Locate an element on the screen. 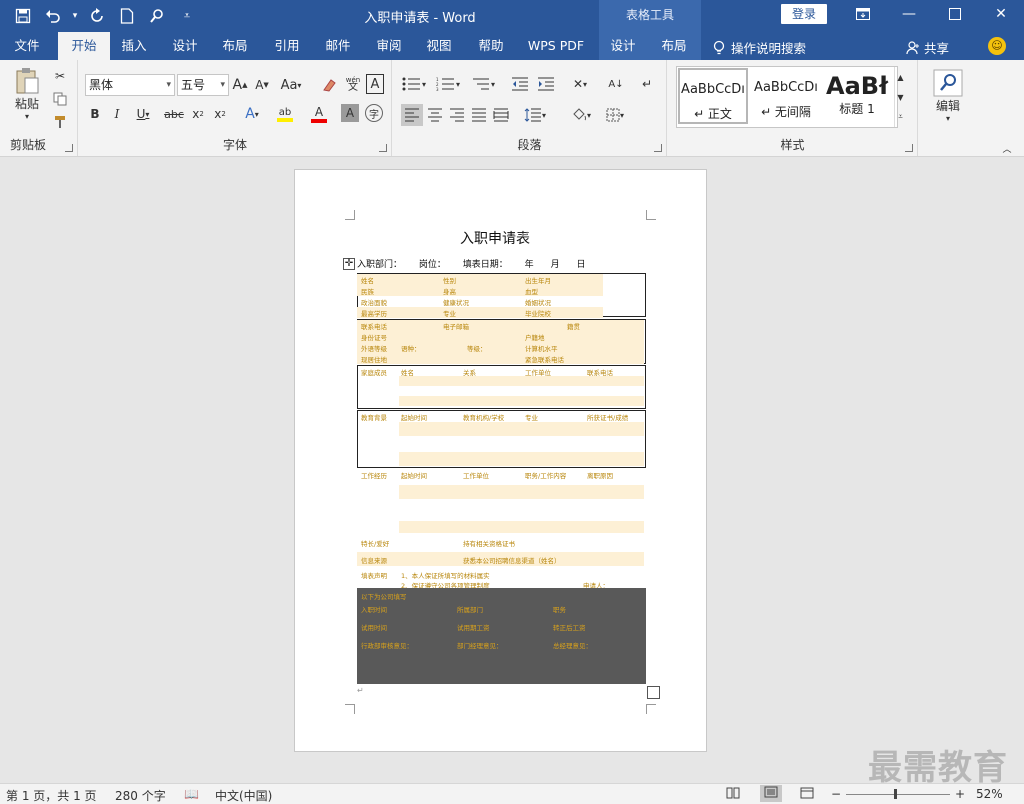 The height and width of the screenshot is (804, 1024). share-button: 共享 is located at coordinates (927, 47).